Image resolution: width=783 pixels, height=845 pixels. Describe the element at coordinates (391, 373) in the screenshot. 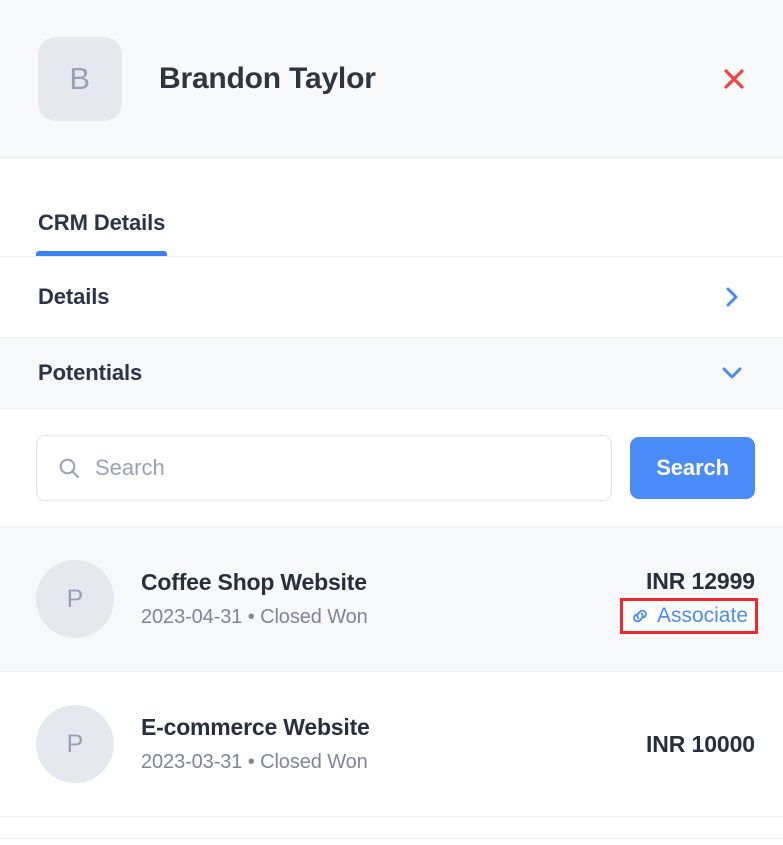

I see `accordion-item-potentials: Potentials` at that location.